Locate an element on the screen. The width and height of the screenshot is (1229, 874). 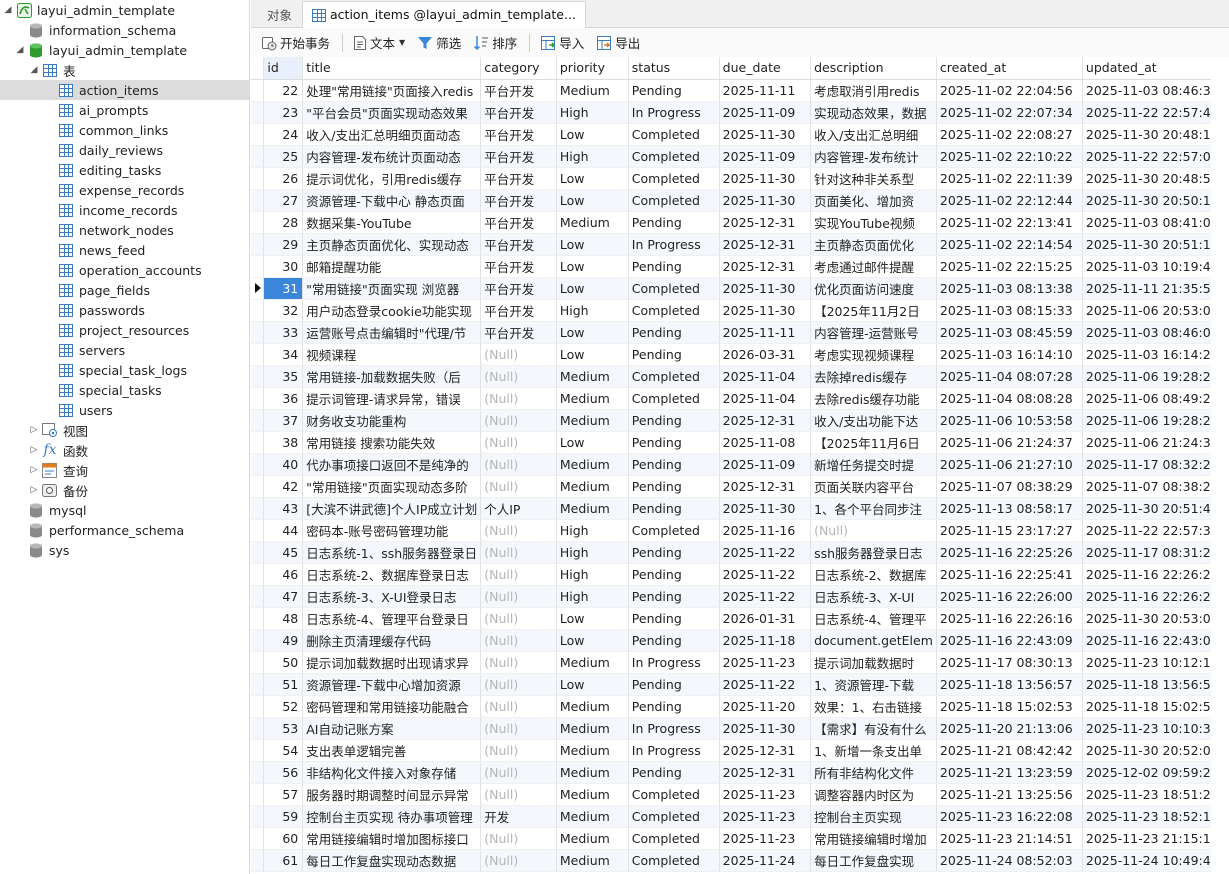
column-header-description: description is located at coordinates (873, 68).